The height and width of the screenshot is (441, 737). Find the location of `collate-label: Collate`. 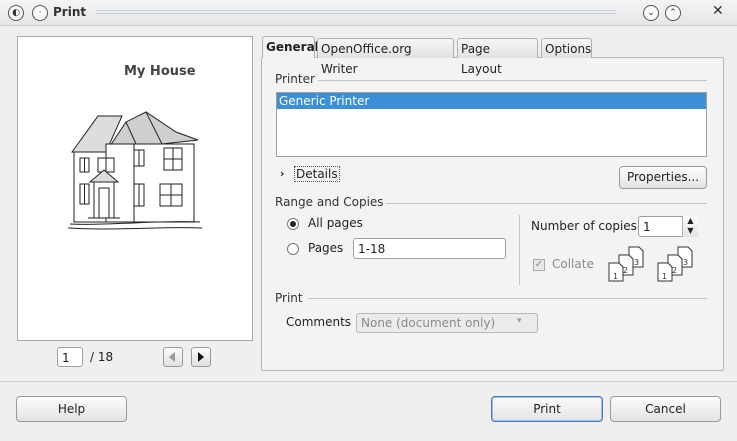

collate-label: Collate is located at coordinates (573, 264).